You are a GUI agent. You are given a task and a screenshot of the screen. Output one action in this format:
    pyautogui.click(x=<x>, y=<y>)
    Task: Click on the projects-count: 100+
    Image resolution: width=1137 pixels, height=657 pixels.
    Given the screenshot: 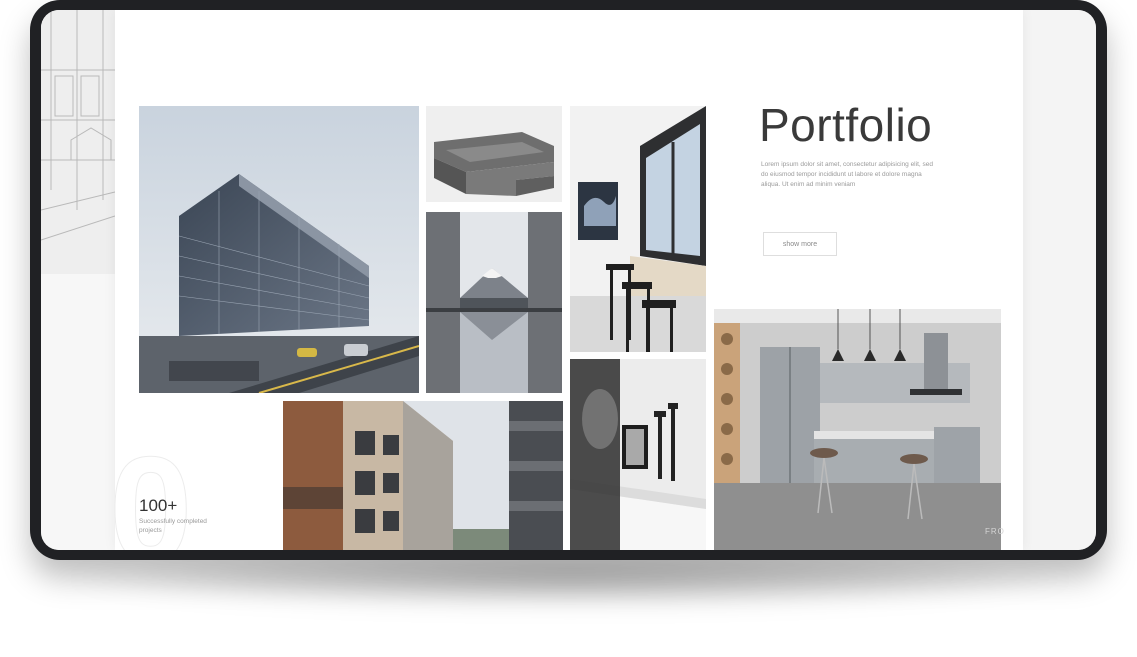 What is the action you would take?
    pyautogui.click(x=158, y=505)
    